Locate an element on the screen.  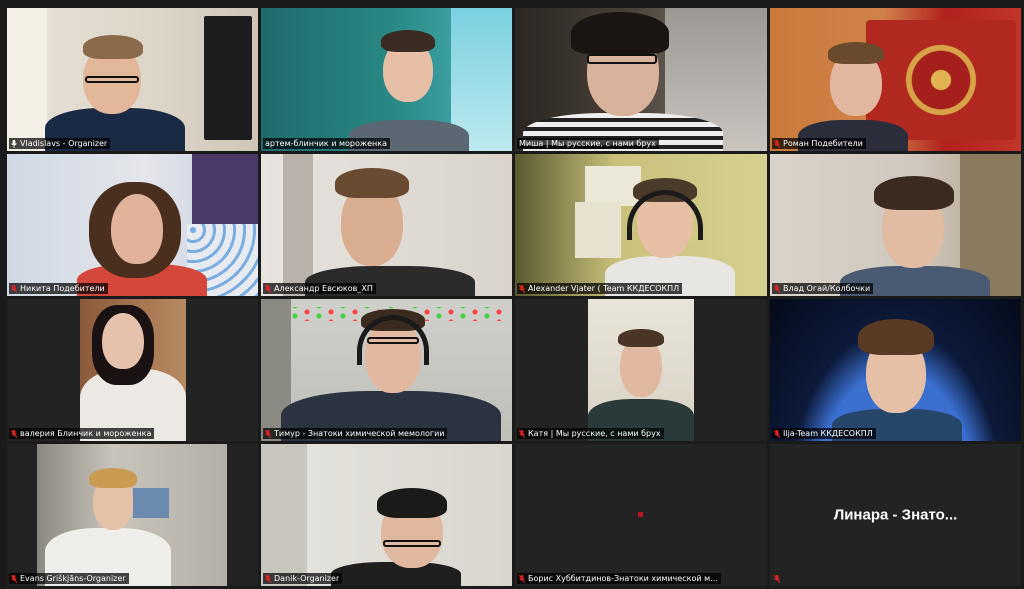
participant-name-tag: Катя | Мы русские, с нами брух is located at coordinates (590, 433).